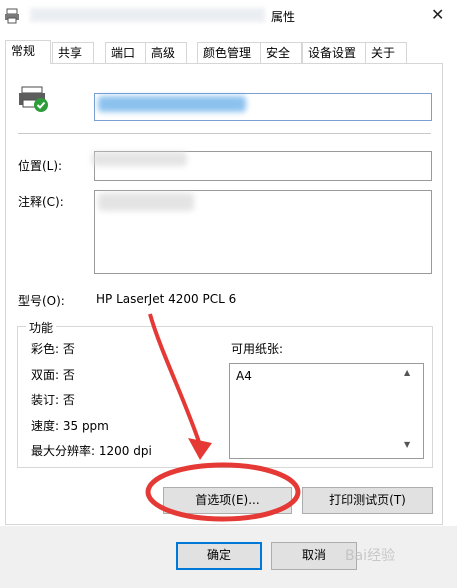 This screenshot has width=457, height=588. I want to click on printer-name-redacted, so click(172, 104).